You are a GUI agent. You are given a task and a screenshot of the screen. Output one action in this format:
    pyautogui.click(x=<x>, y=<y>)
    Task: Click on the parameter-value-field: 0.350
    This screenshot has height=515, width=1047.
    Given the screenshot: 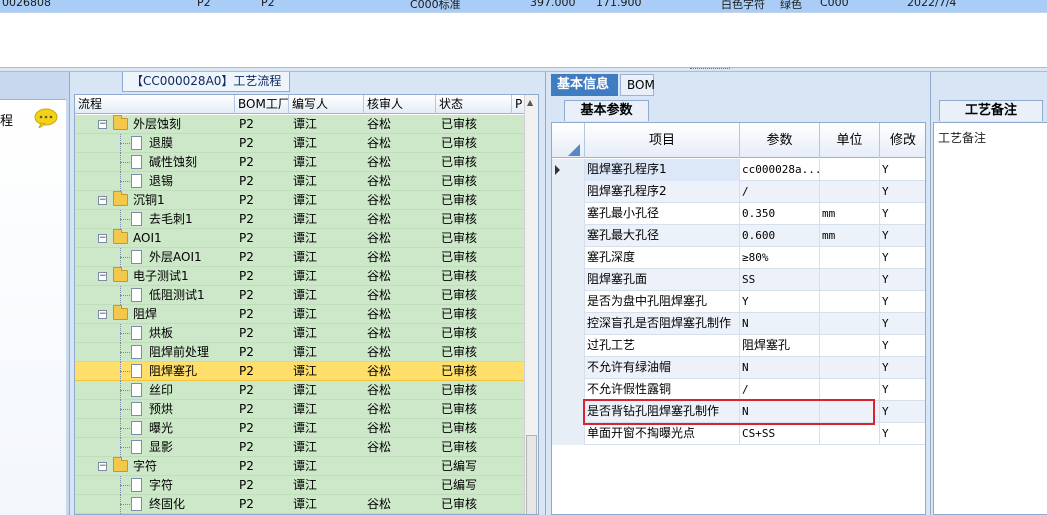 What is the action you would take?
    pyautogui.click(x=780, y=214)
    